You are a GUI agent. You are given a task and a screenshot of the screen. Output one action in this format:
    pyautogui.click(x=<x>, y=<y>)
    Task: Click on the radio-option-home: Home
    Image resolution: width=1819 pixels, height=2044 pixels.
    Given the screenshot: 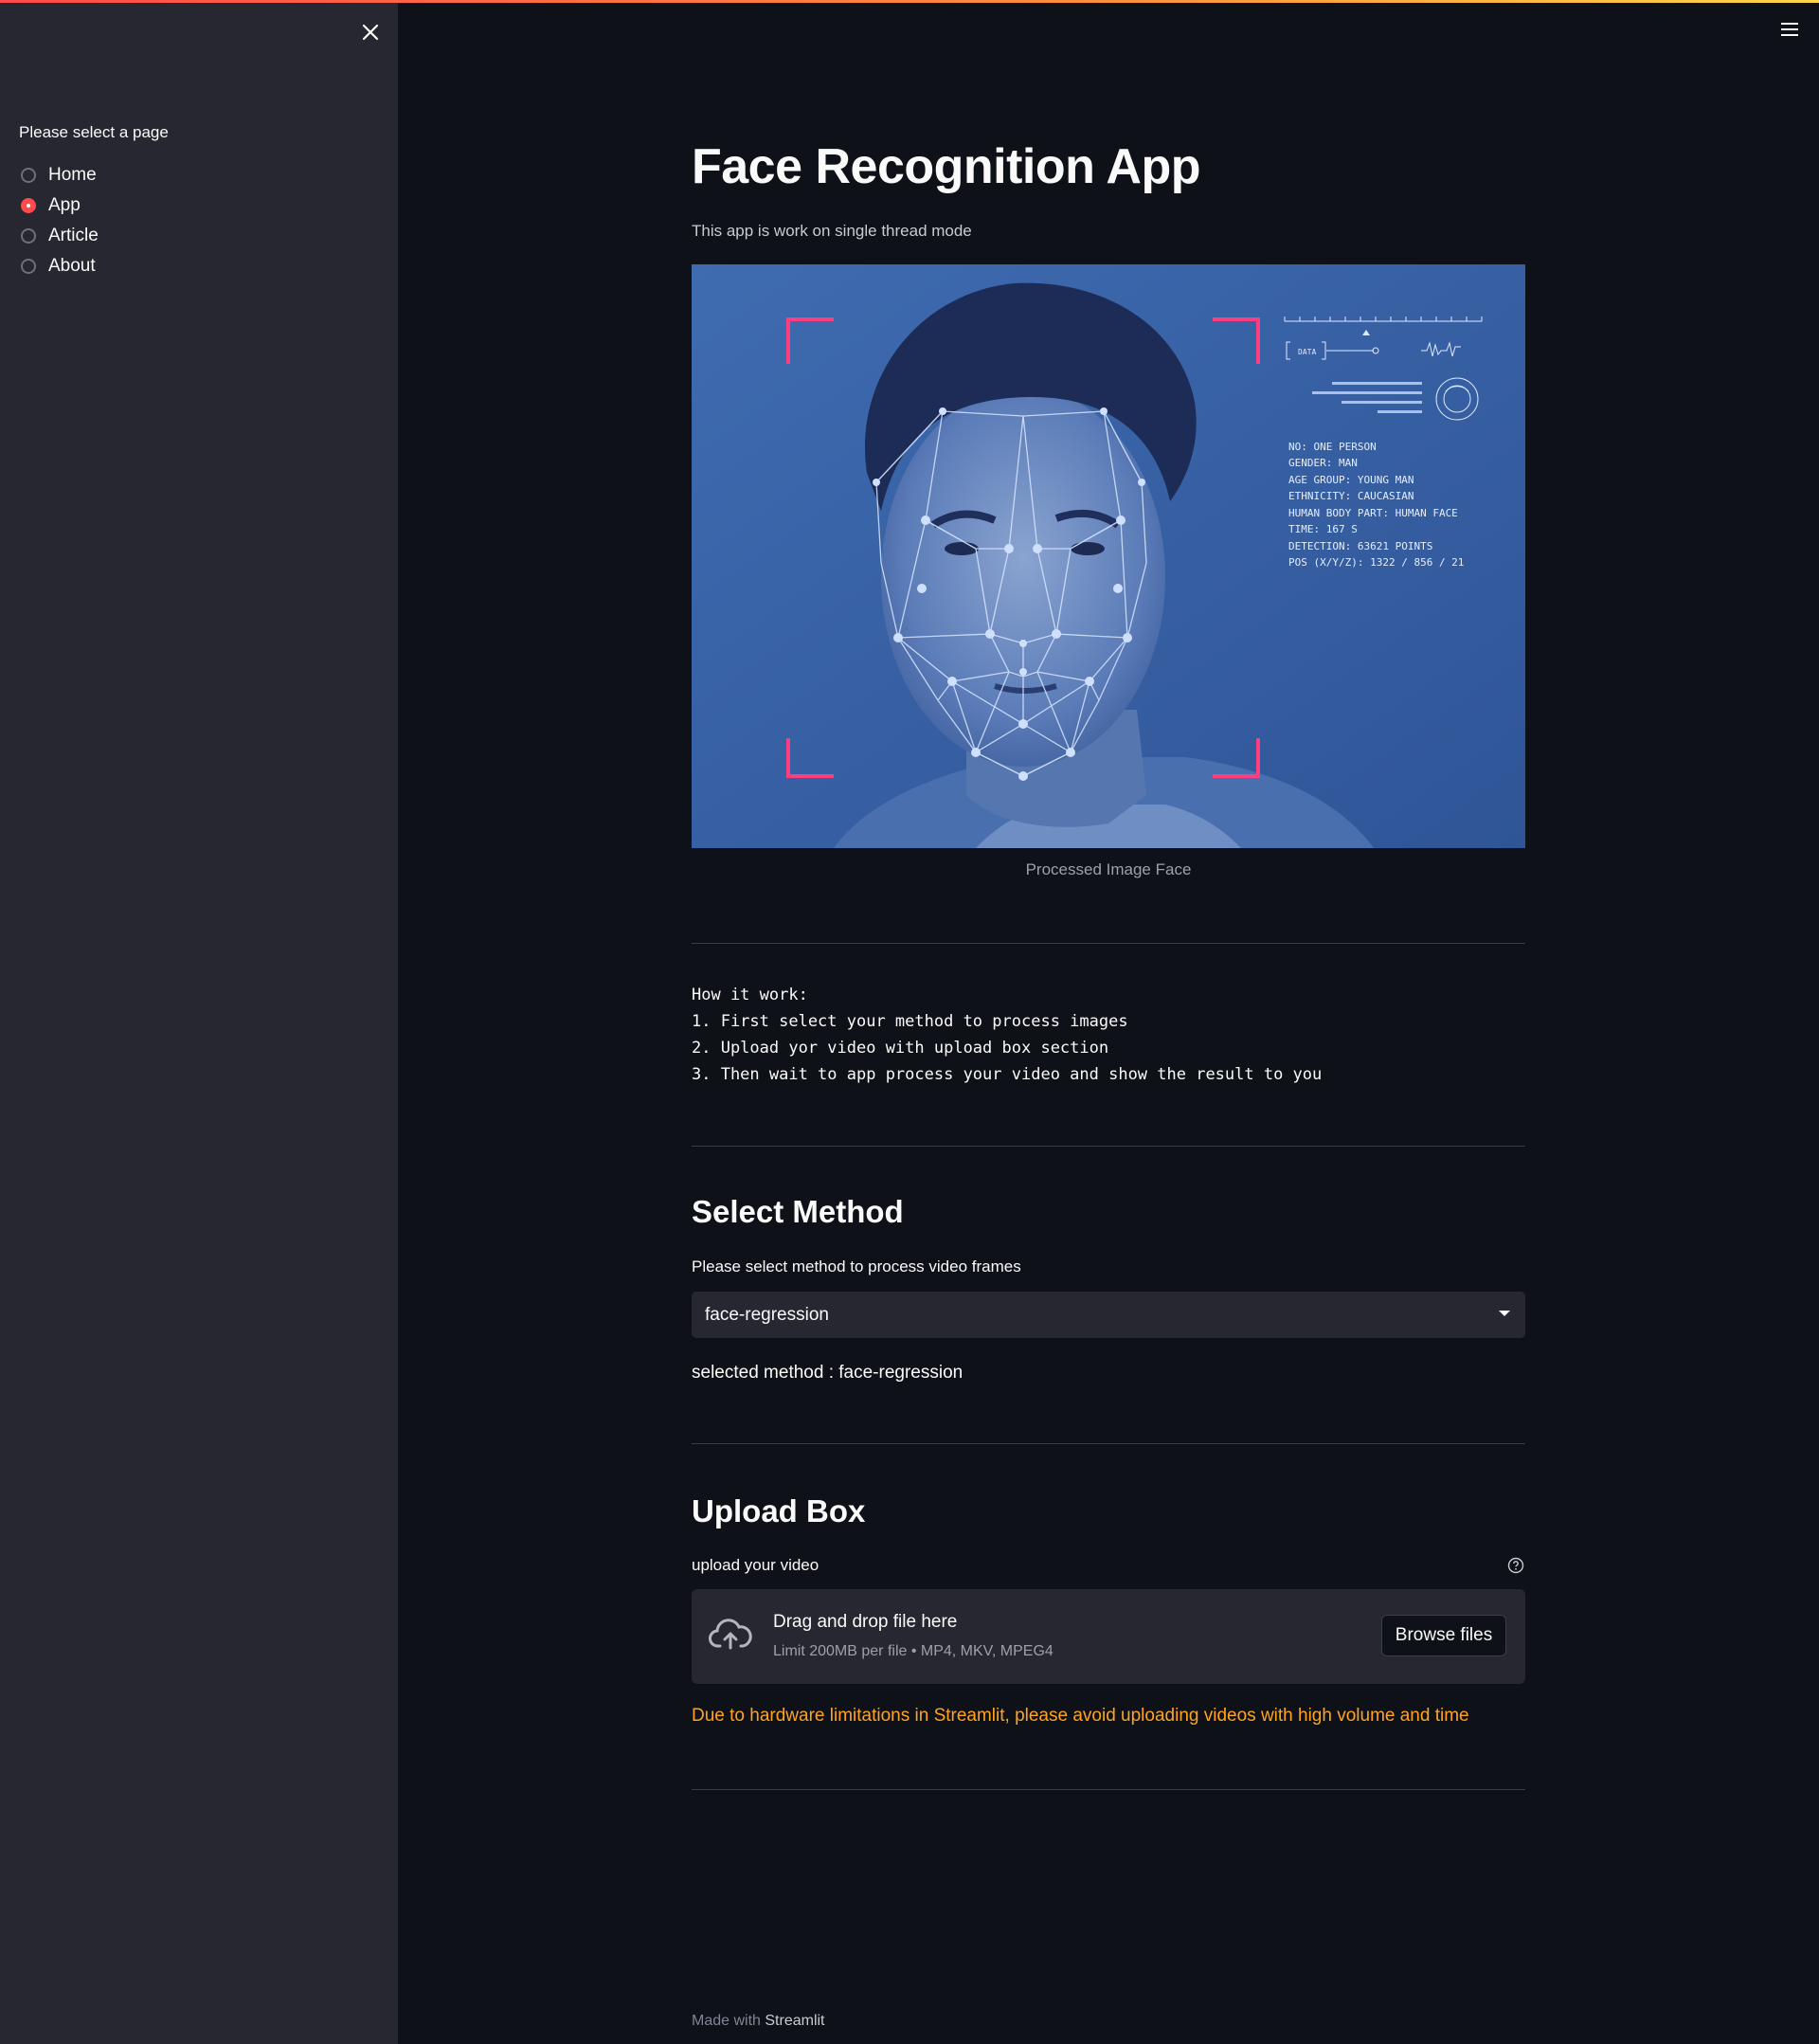 What is the action you would take?
    pyautogui.click(x=60, y=175)
    